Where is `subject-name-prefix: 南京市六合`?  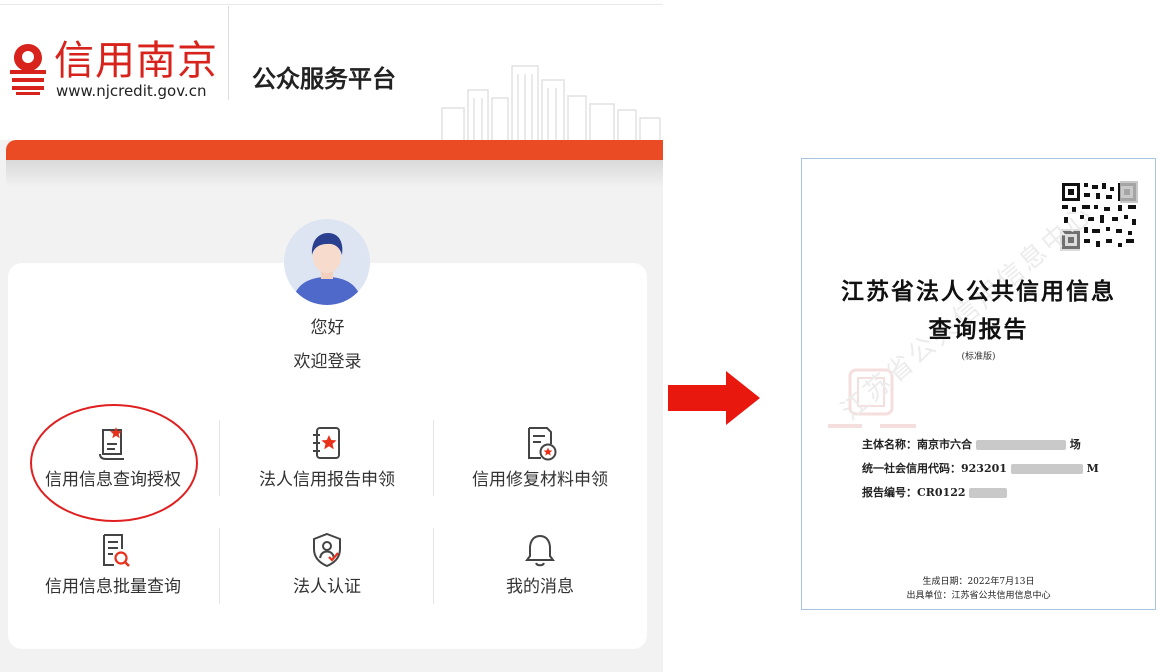
subject-name-prefix: 南京市六合 is located at coordinates (944, 444).